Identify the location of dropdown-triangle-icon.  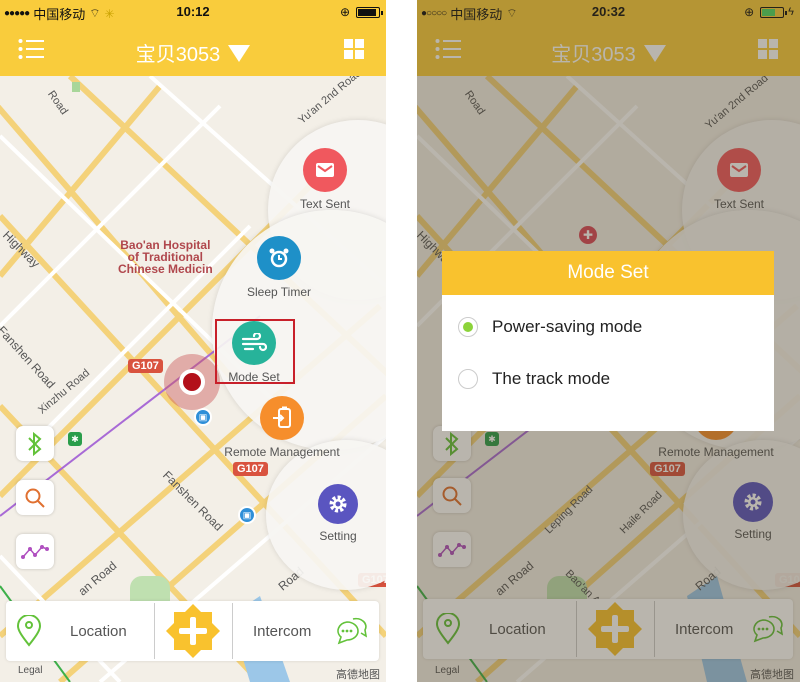
(239, 53).